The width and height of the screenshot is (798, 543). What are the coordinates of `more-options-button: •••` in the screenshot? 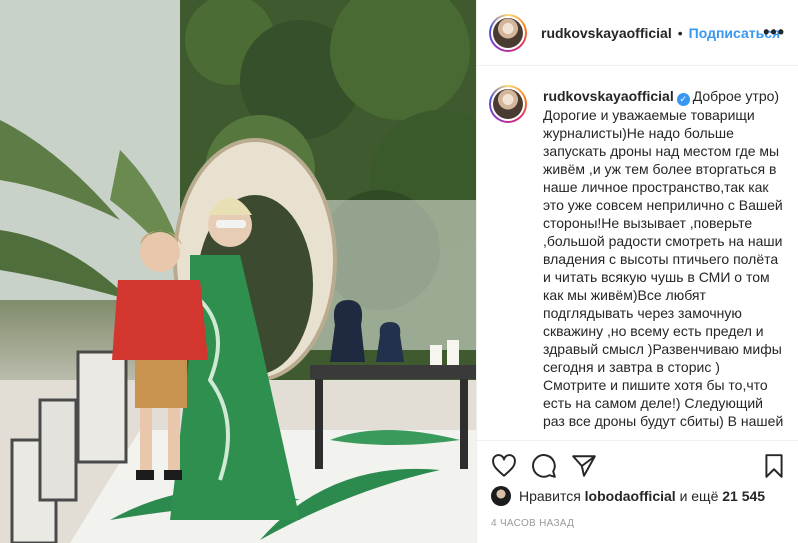 It's located at (774, 32).